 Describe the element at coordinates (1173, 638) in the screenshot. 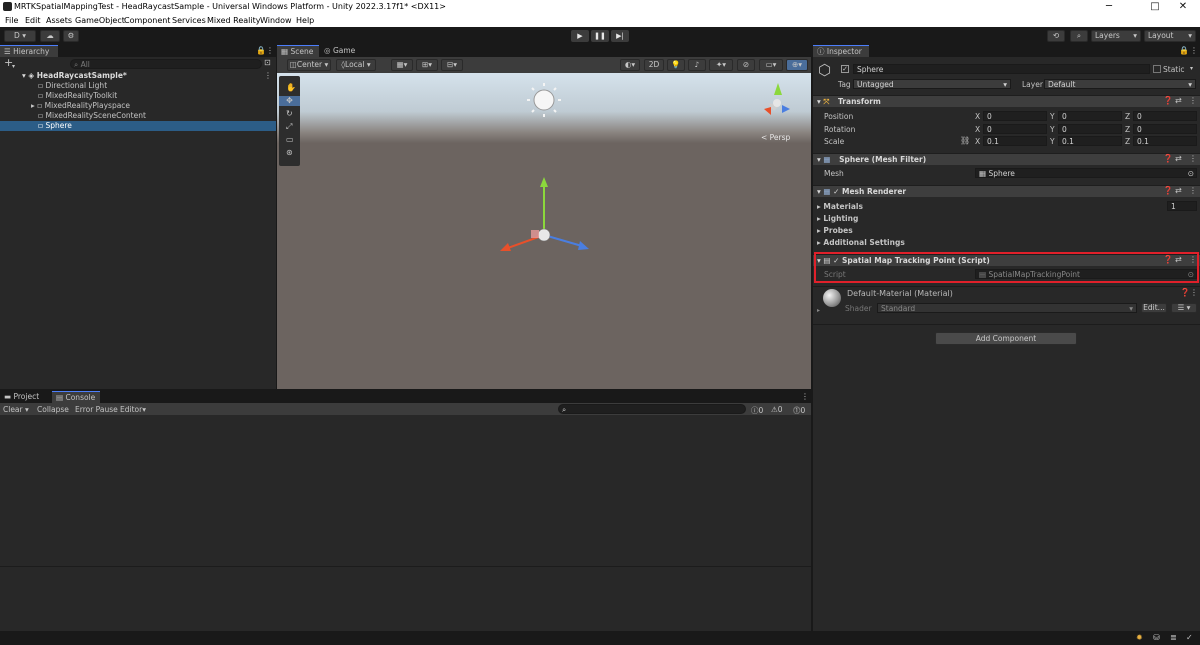

I see `layers-stack-icon: ≣` at that location.